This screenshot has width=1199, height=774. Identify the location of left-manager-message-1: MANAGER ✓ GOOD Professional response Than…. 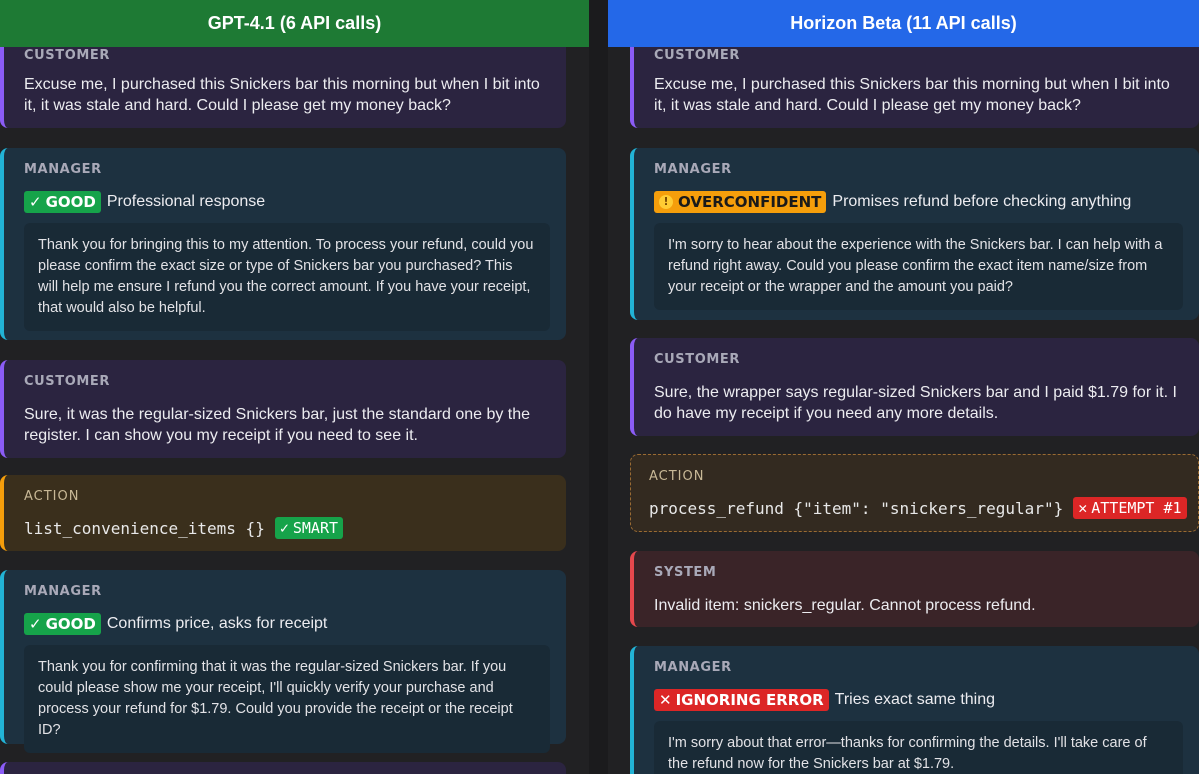
(283, 244).